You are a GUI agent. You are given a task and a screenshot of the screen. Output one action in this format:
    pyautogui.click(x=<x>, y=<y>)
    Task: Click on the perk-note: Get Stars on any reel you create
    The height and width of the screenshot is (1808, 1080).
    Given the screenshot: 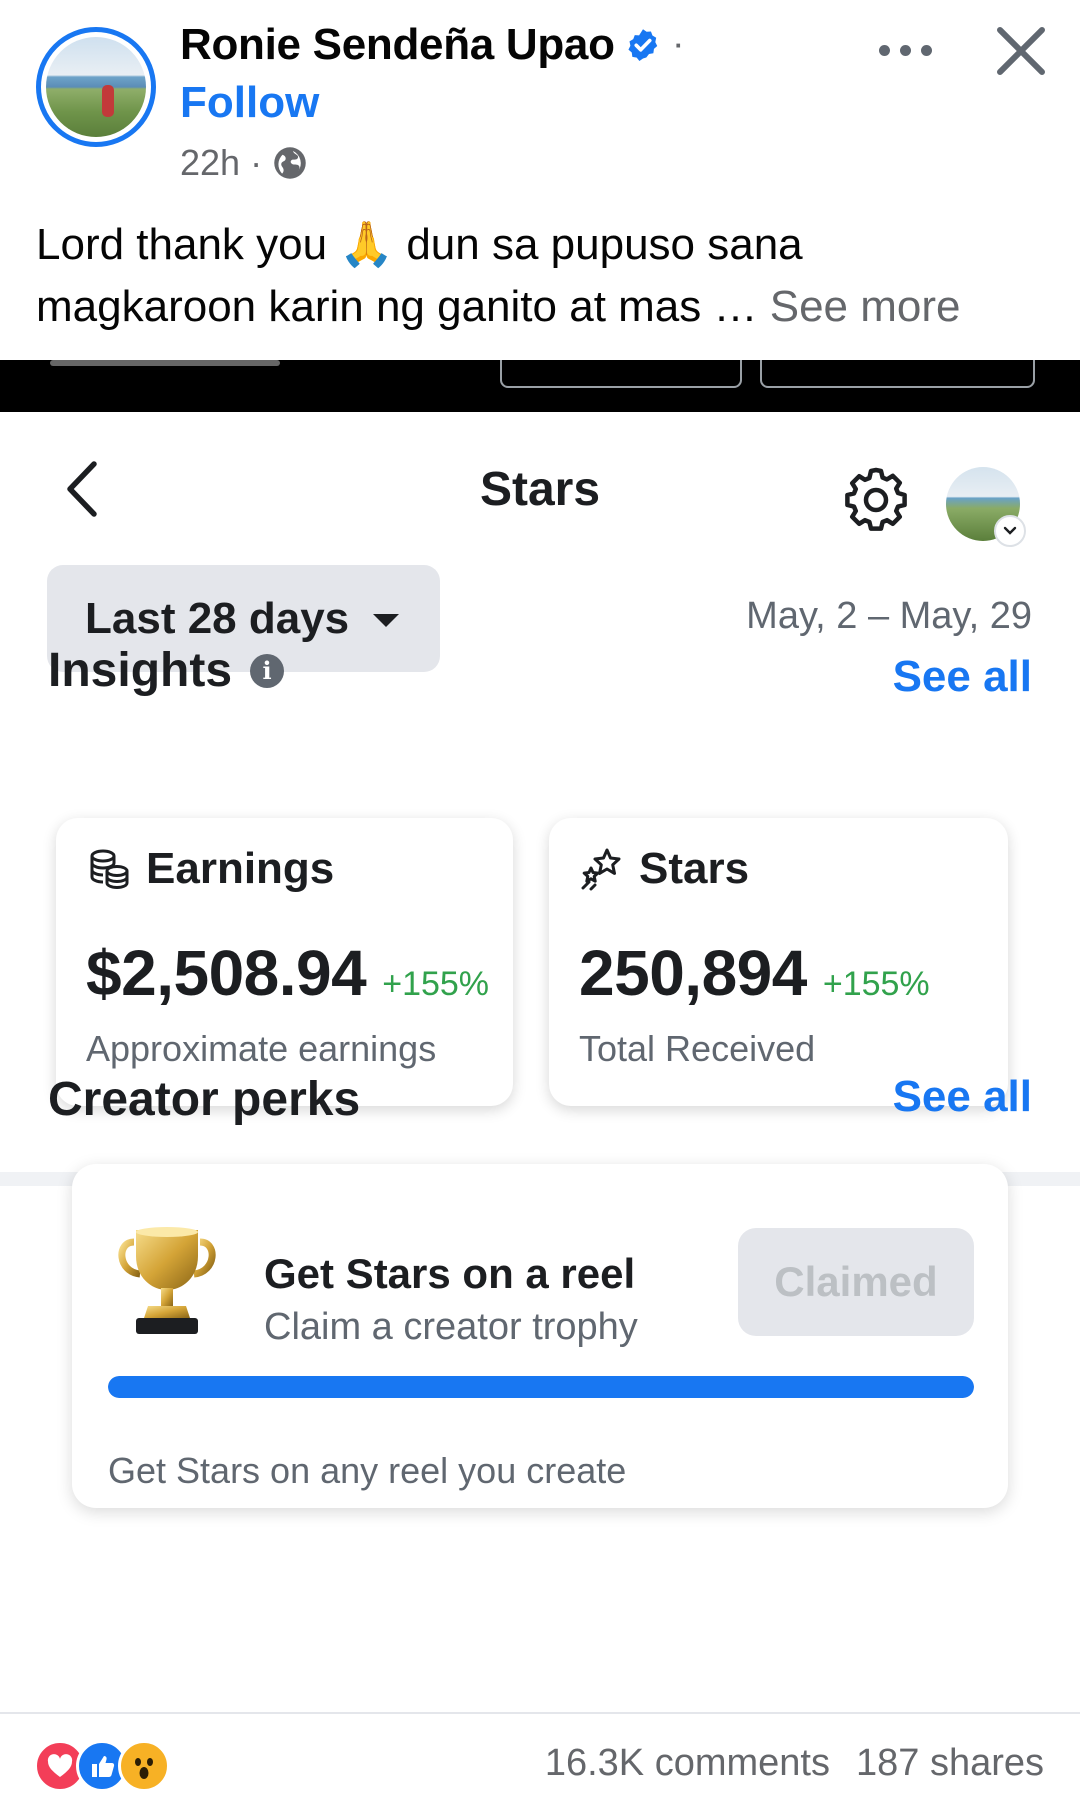 What is the action you would take?
    pyautogui.click(x=367, y=1470)
    